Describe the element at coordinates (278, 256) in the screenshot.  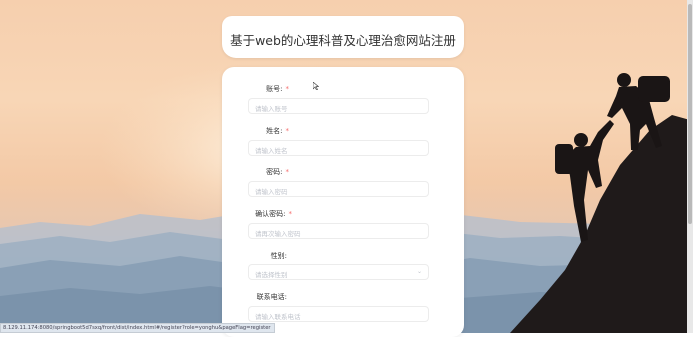
I see `gender-label: 性别:` at that location.